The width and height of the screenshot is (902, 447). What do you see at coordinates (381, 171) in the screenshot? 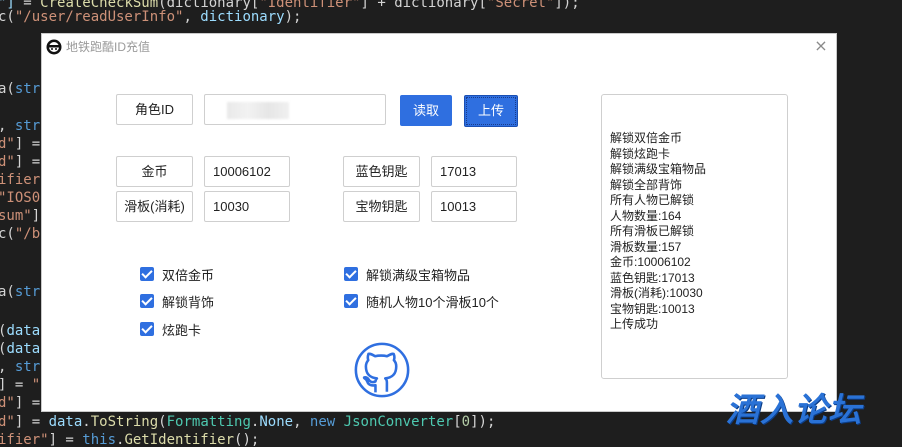
I see `blue-key-label: 蓝色钥匙` at bounding box center [381, 171].